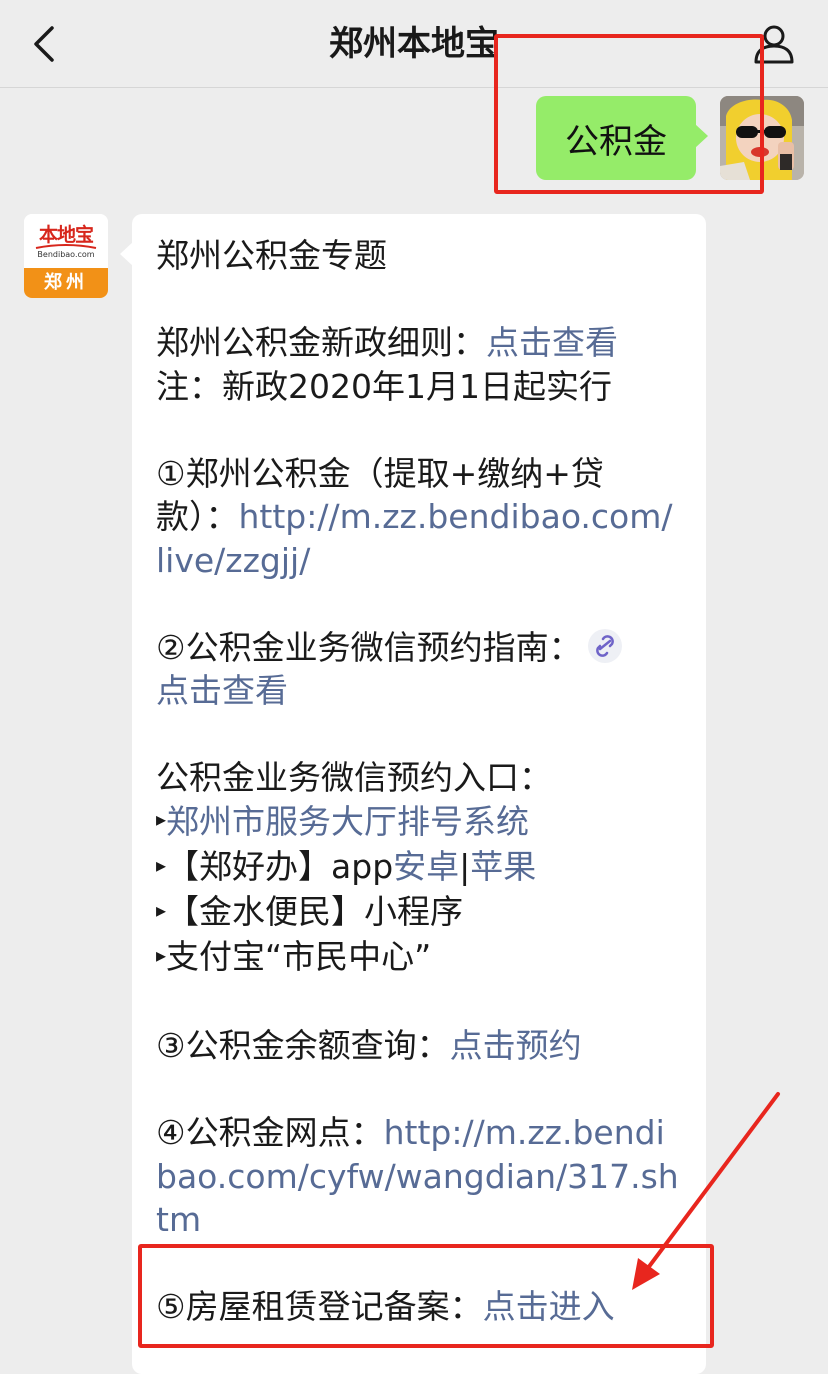 The height and width of the screenshot is (1374, 828). Describe the element at coordinates (271, 255) in the screenshot. I see `message-title: 郑州公积金专题` at that location.